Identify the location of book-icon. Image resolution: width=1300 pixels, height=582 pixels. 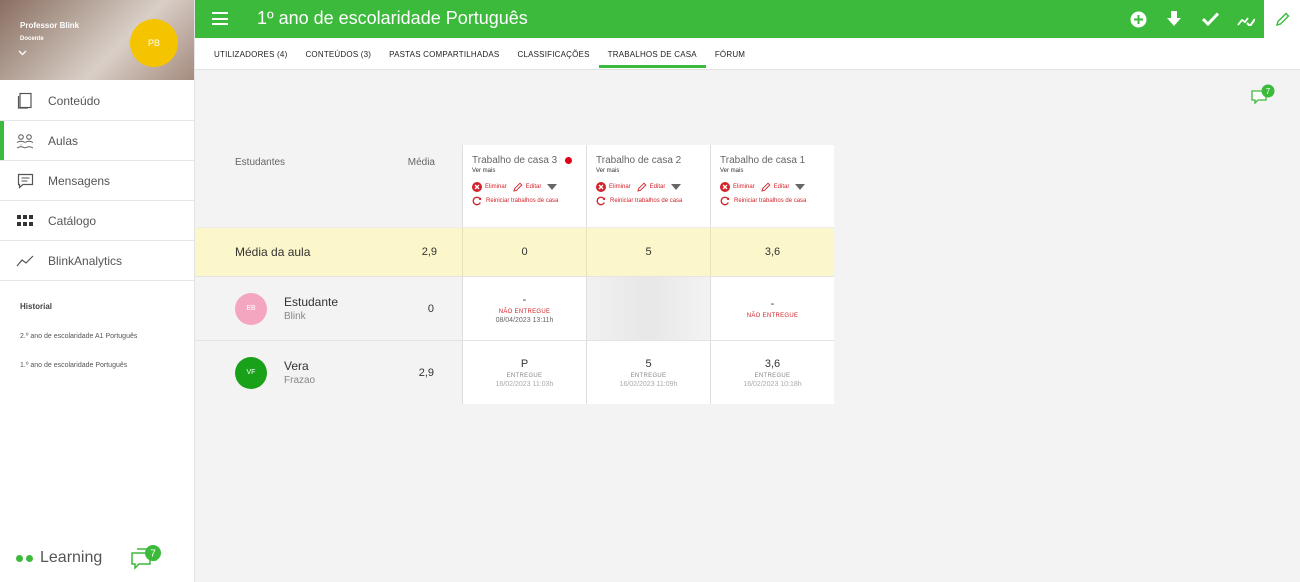
(25, 100).